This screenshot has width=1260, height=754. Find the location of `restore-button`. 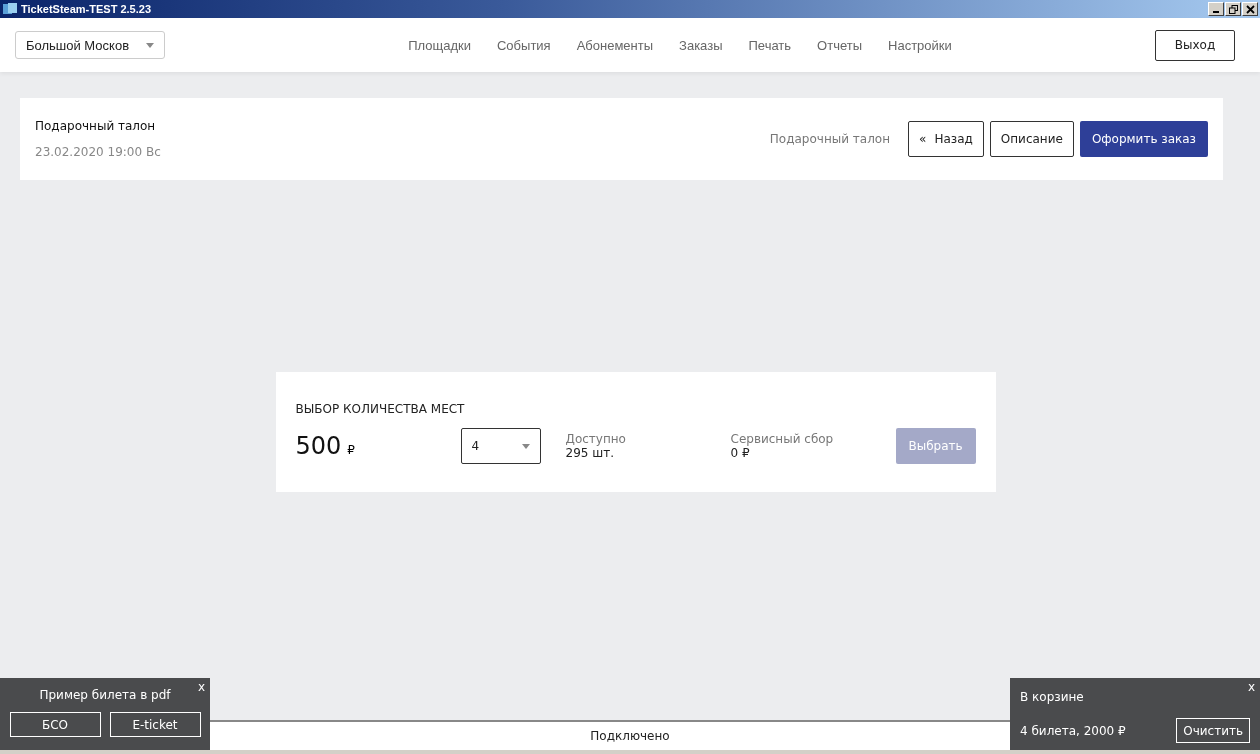

restore-button is located at coordinates (1233, 9).